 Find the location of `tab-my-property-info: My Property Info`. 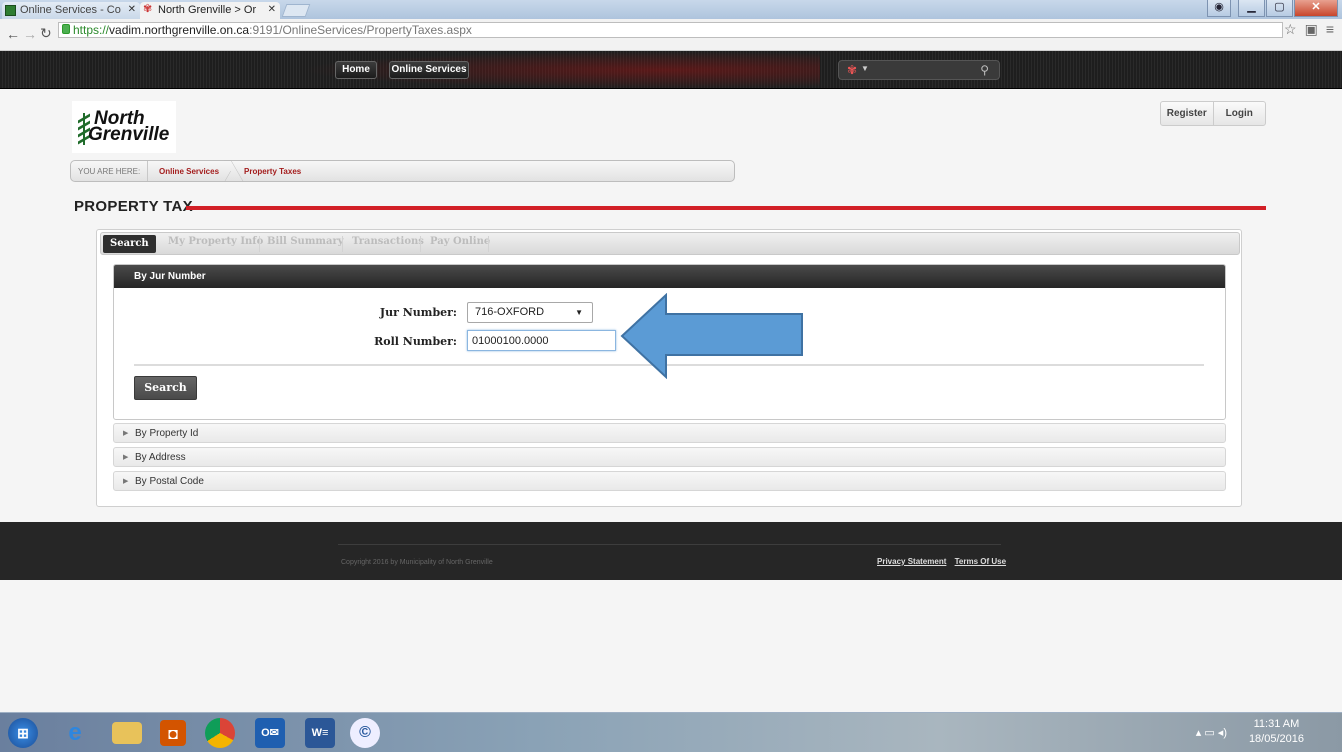

tab-my-property-info: My Property Info is located at coordinates (215, 241).